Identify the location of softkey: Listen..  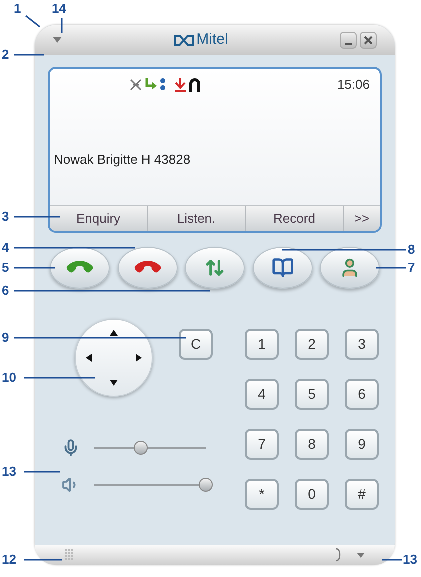
(197, 218).